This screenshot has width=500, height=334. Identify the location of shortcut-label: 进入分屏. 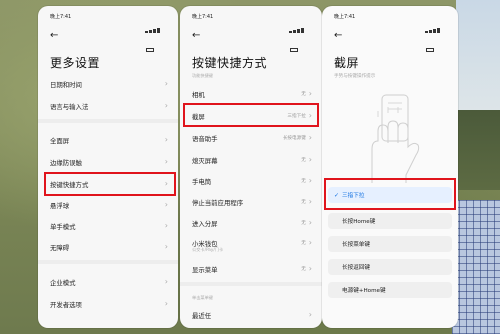
(205, 223).